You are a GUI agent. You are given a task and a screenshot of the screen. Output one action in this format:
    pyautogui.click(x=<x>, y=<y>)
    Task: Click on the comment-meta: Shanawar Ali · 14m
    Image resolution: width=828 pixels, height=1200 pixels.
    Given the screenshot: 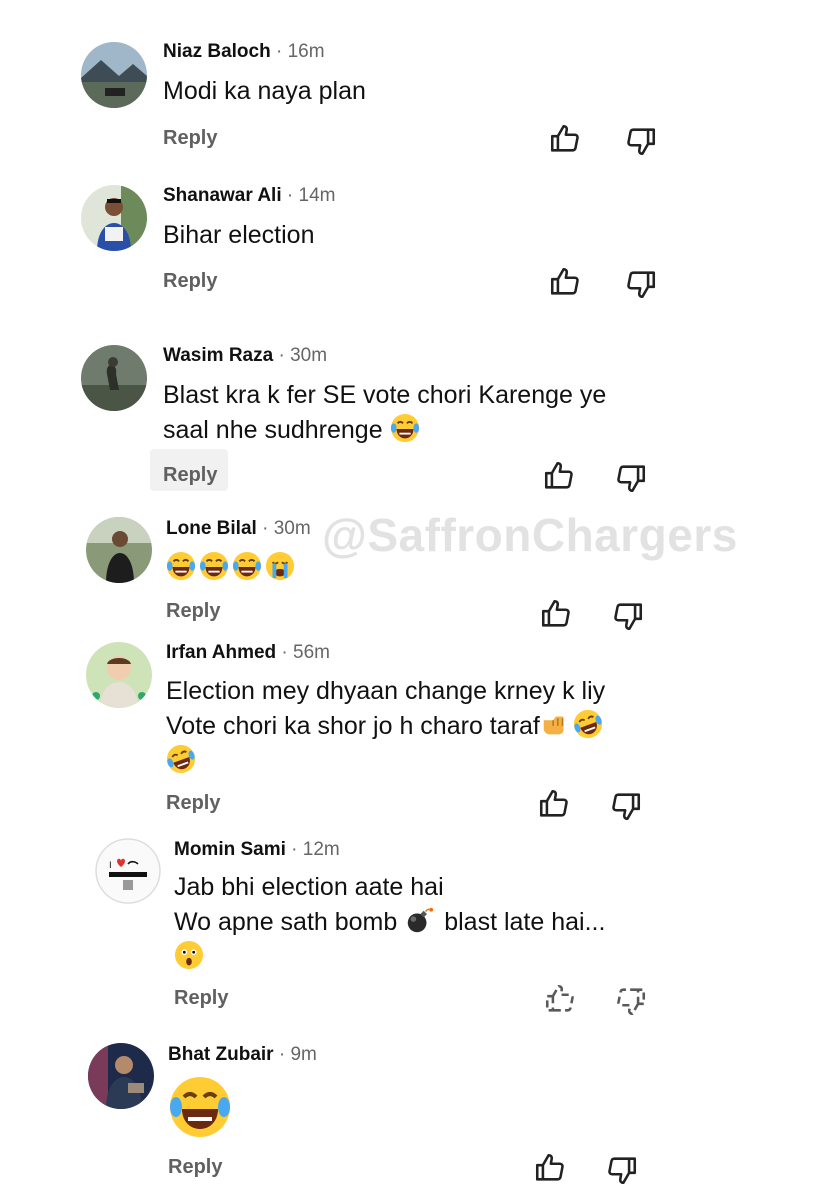 What is the action you would take?
    pyautogui.click(x=249, y=195)
    